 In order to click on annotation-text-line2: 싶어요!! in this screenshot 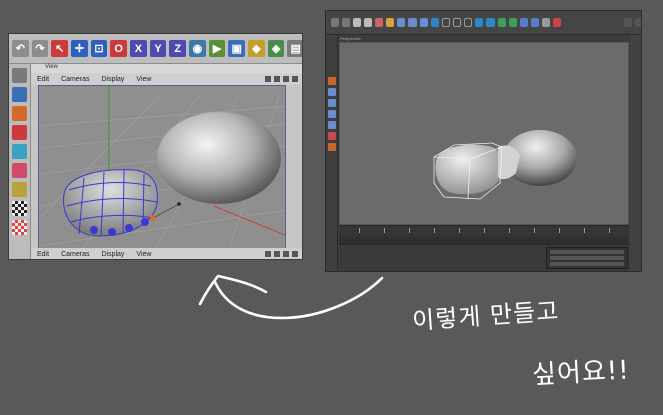, I will do `click(581, 373)`.